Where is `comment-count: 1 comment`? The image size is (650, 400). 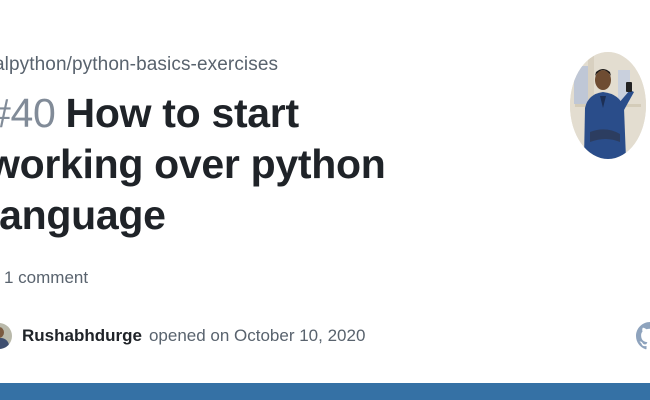 comment-count: 1 comment is located at coordinates (44, 278).